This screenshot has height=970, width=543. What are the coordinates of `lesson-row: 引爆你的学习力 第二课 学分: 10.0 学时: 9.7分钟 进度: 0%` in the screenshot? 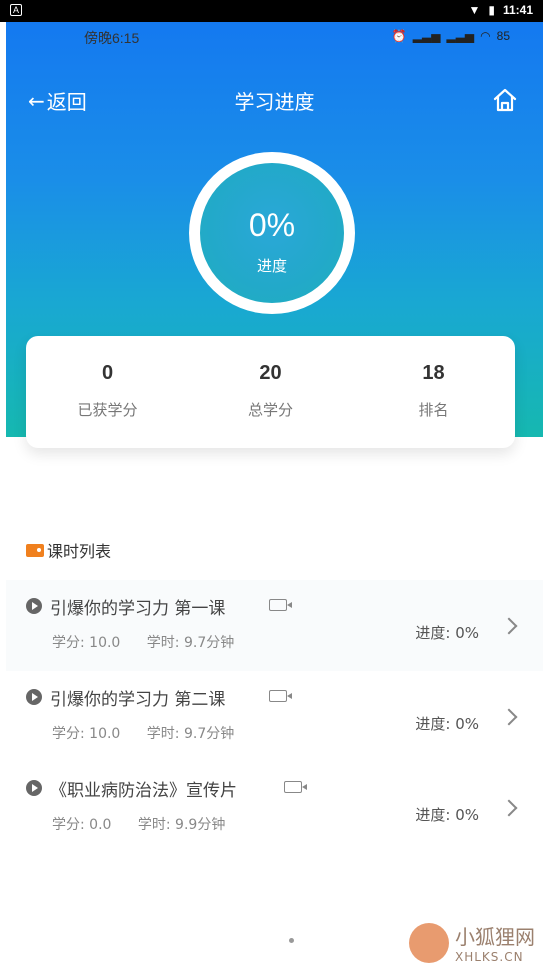 It's located at (274, 716).